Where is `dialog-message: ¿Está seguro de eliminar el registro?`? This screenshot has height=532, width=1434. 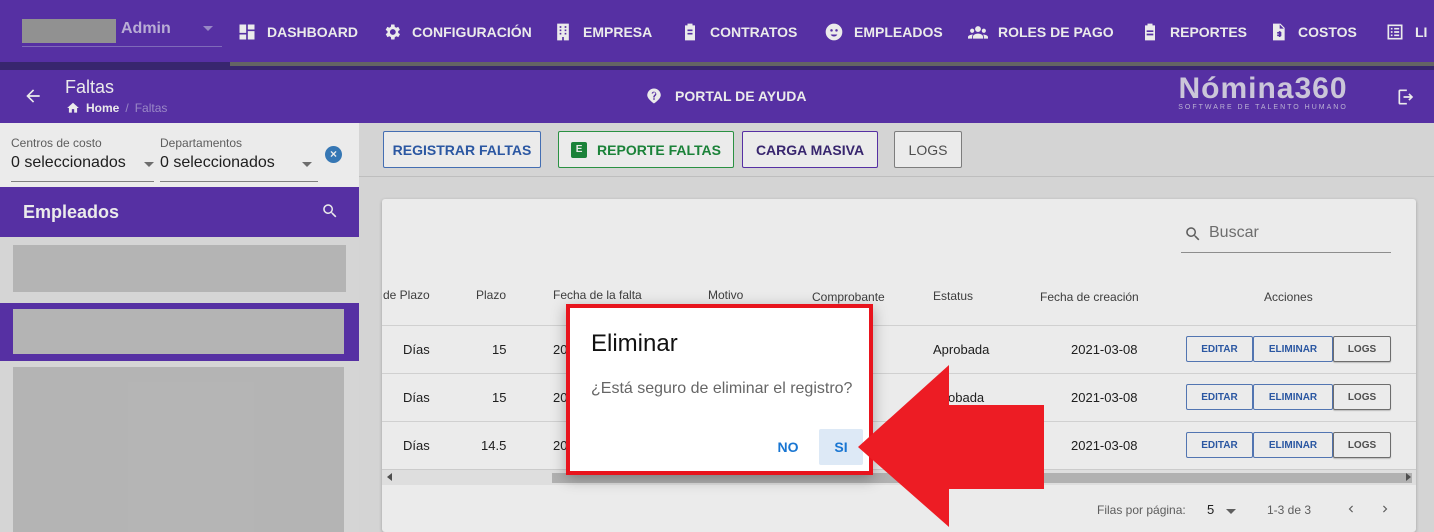
dialog-message: ¿Está seguro de eliminar el registro? is located at coordinates (722, 388).